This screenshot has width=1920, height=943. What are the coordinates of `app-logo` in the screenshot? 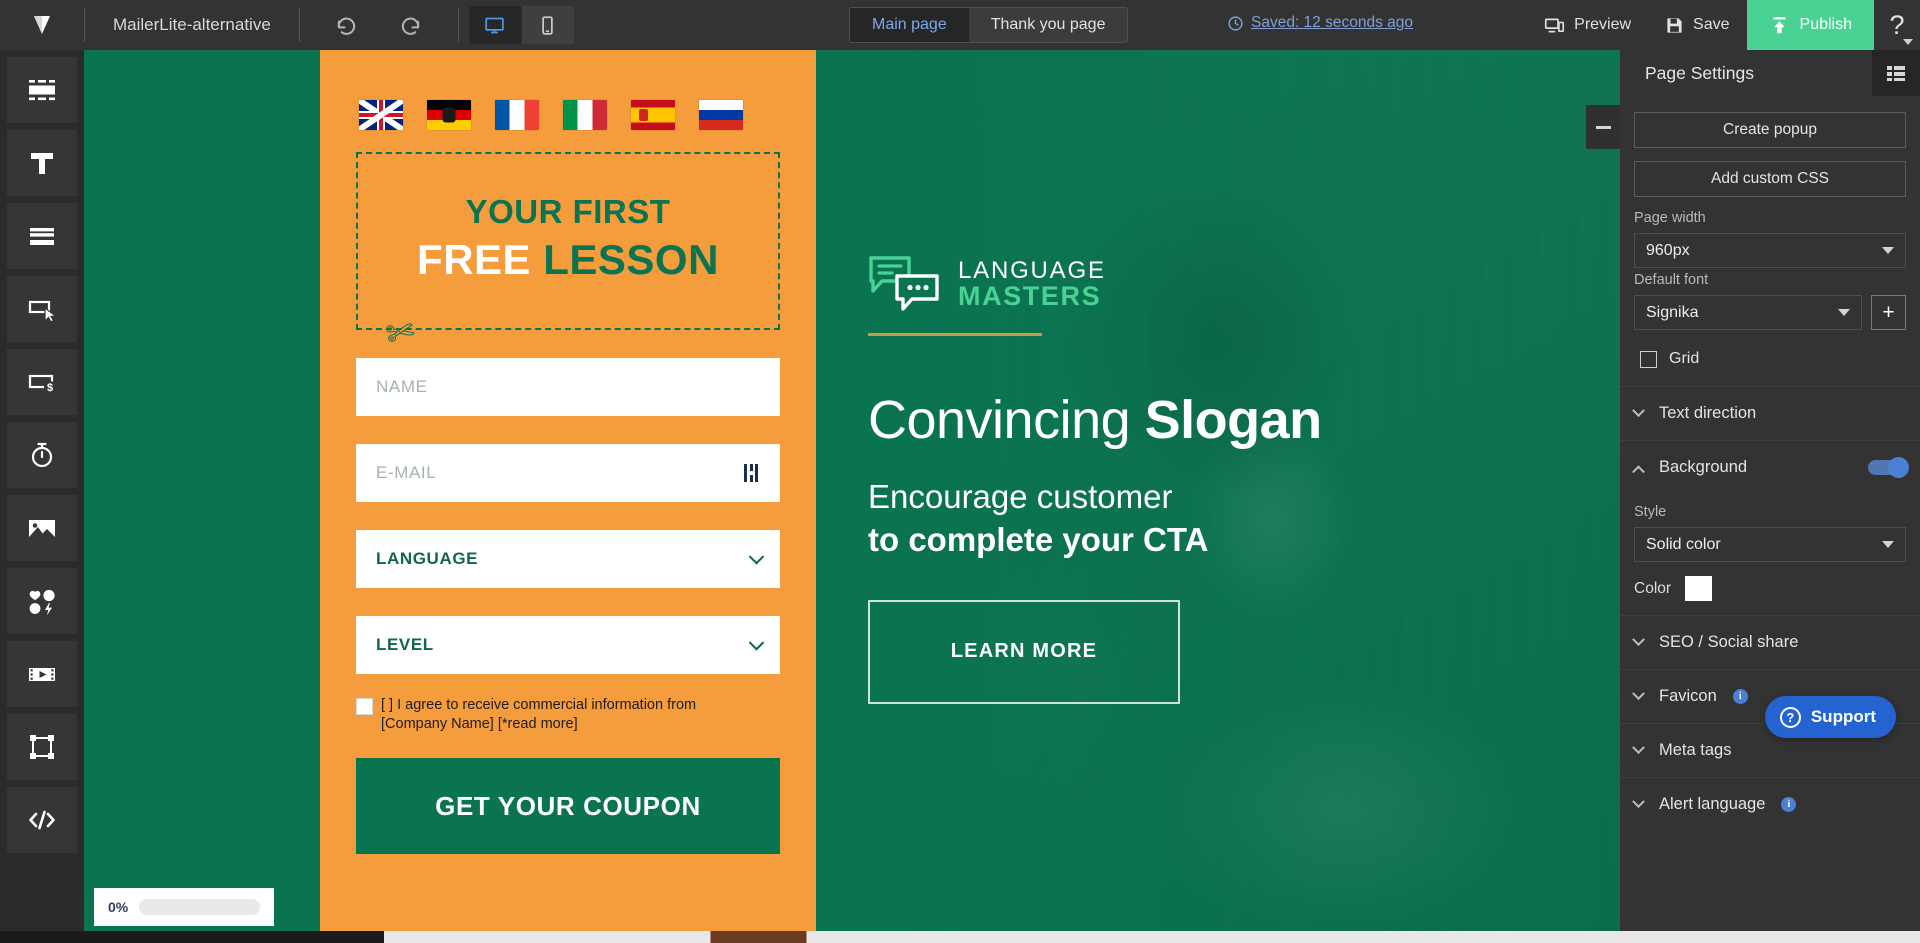 It's located at (42, 25).